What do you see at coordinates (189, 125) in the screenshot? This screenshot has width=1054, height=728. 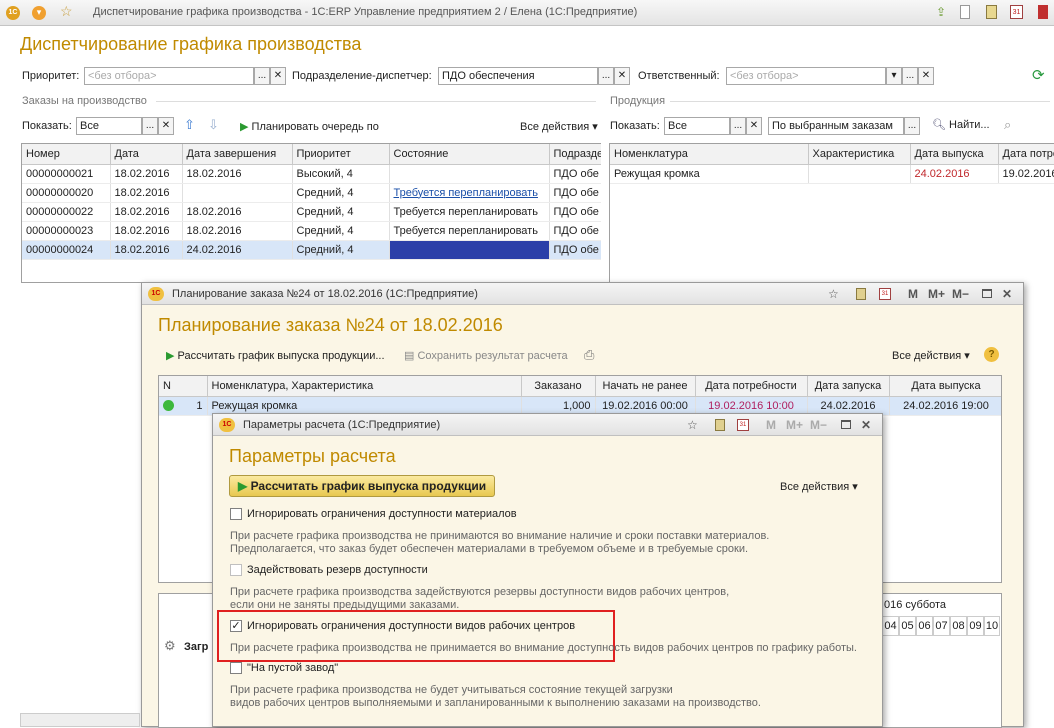 I see `move-up-icon: ⇧` at bounding box center [189, 125].